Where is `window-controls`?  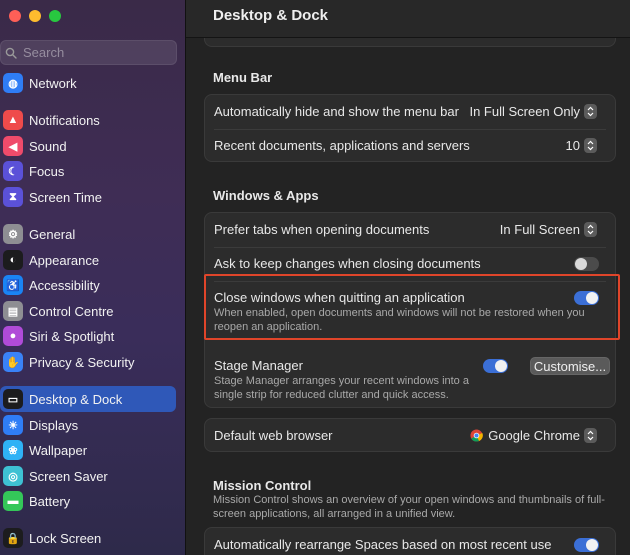
window-controls is located at coordinates (35, 16).